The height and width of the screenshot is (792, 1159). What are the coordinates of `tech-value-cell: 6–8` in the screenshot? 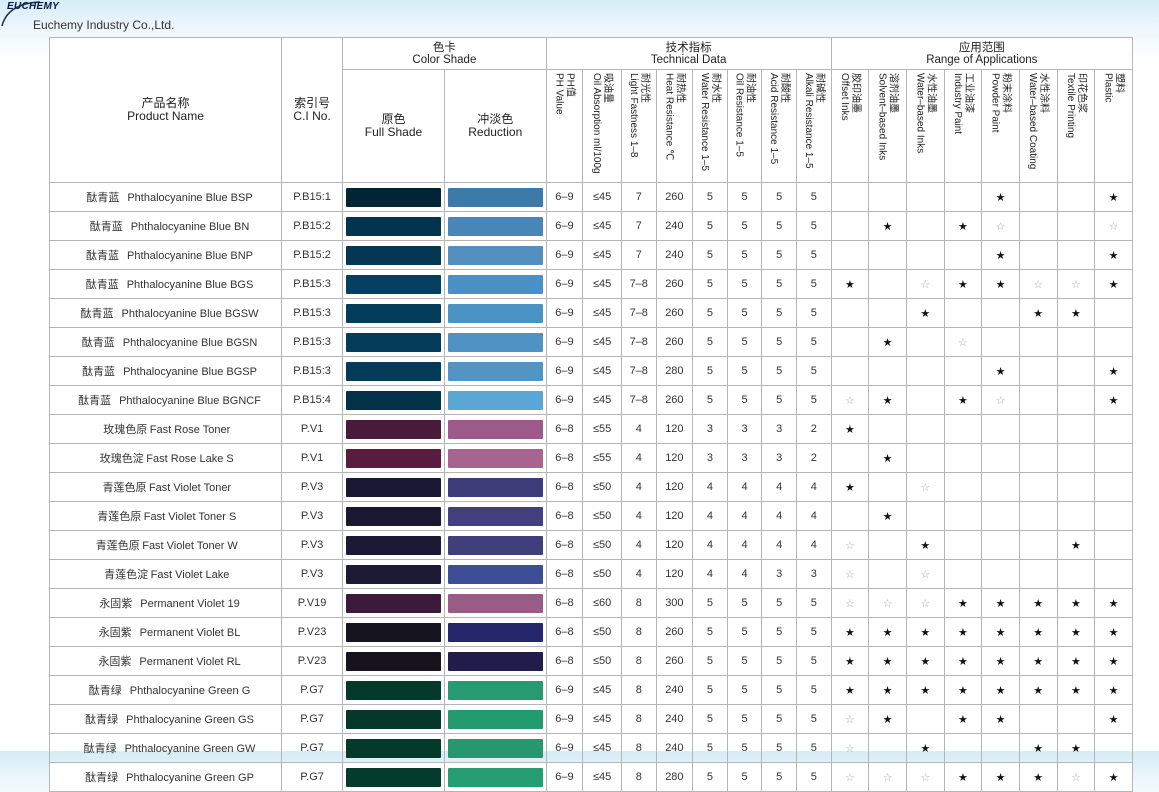 It's located at (564, 429).